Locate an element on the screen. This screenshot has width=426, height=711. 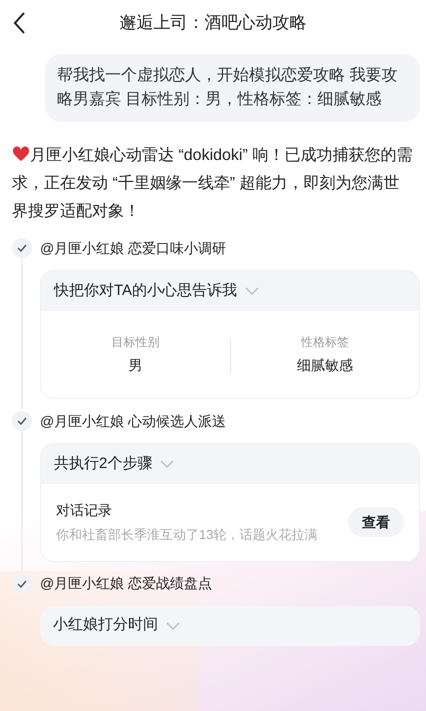
step-title: @月匣小红娘 心动候选人派送 is located at coordinates (133, 421).